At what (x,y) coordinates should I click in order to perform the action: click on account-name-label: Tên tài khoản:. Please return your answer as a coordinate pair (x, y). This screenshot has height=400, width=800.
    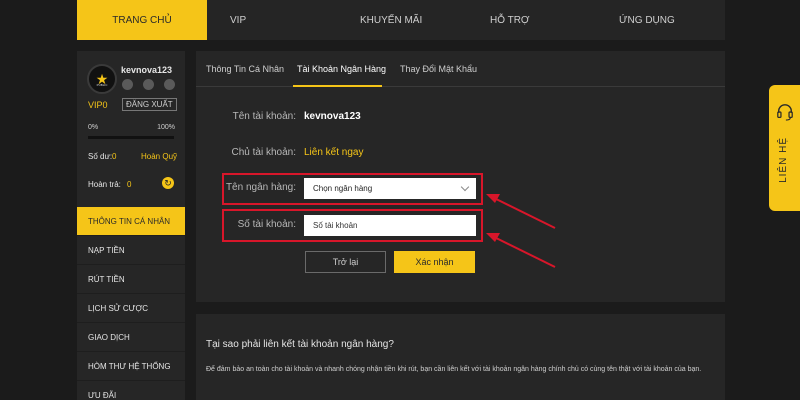
    Looking at the image, I should click on (264, 116).